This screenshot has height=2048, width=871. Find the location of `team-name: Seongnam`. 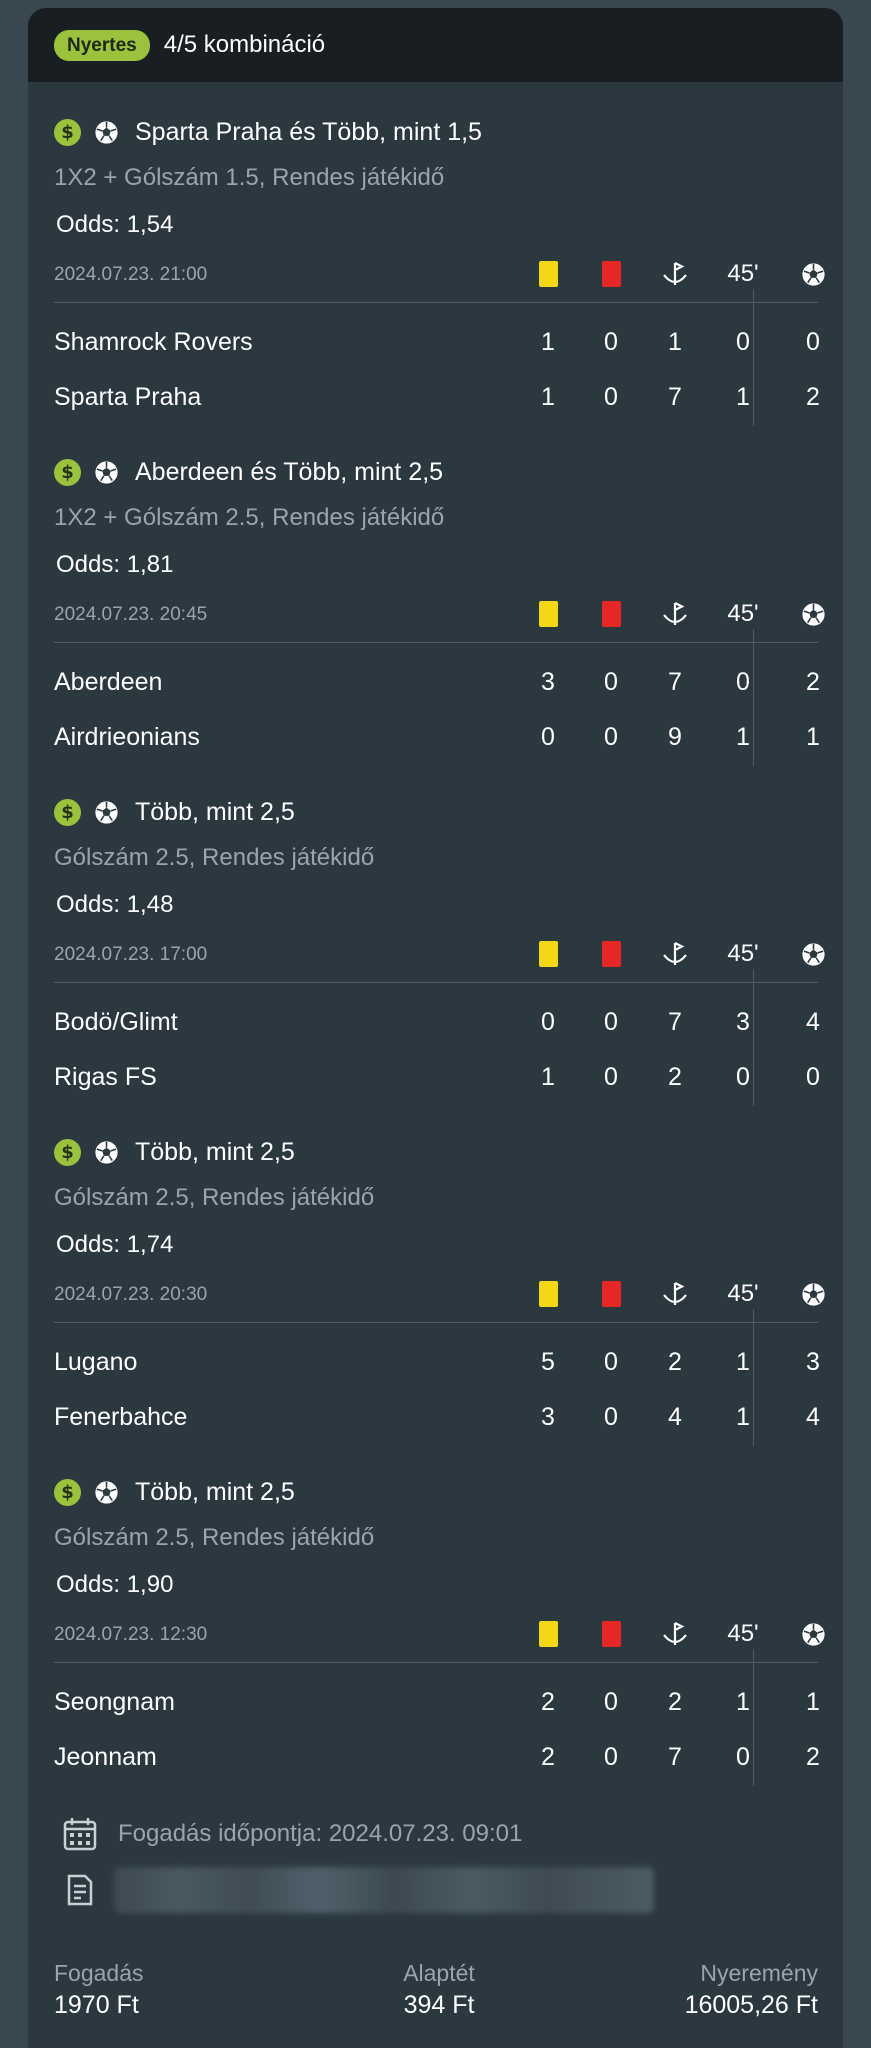

team-name: Seongnam is located at coordinates (114, 1702).